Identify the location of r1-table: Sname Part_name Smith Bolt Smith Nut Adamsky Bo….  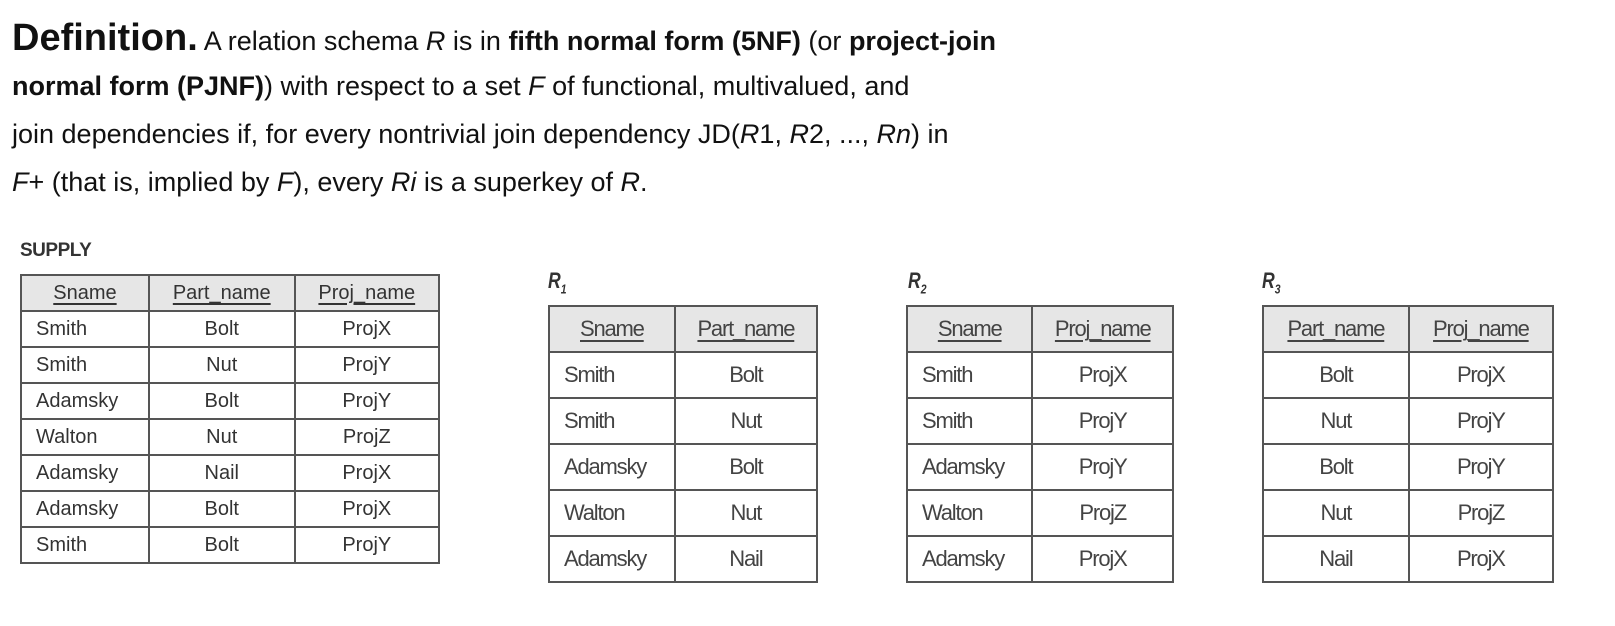
(683, 444).